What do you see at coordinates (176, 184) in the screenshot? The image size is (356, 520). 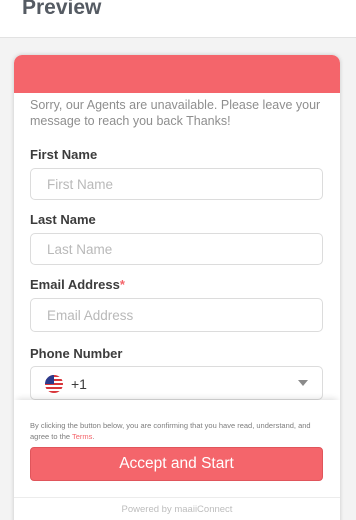 I see `first-name-input` at bounding box center [176, 184].